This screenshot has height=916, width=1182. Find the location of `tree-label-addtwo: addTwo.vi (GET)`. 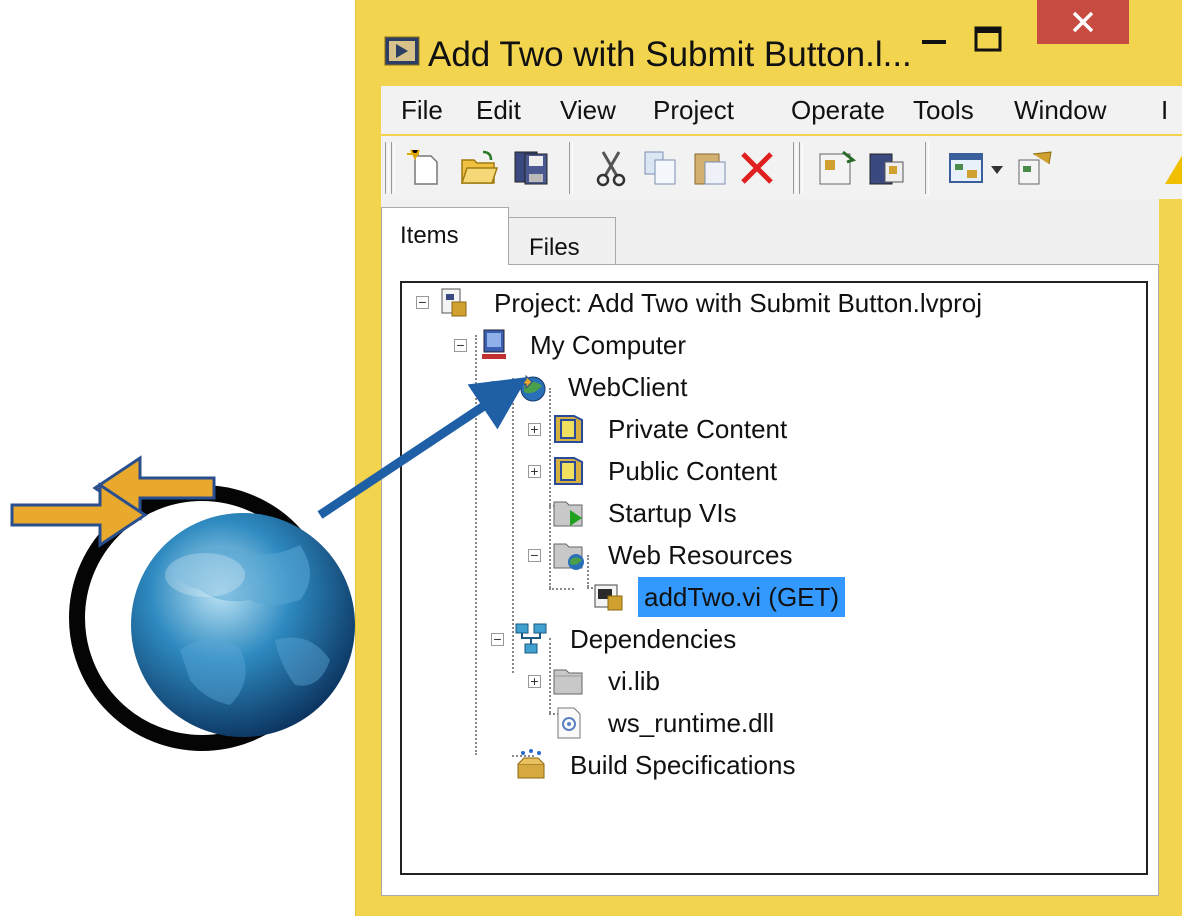

tree-label-addtwo: addTwo.vi (GET) is located at coordinates (742, 597).